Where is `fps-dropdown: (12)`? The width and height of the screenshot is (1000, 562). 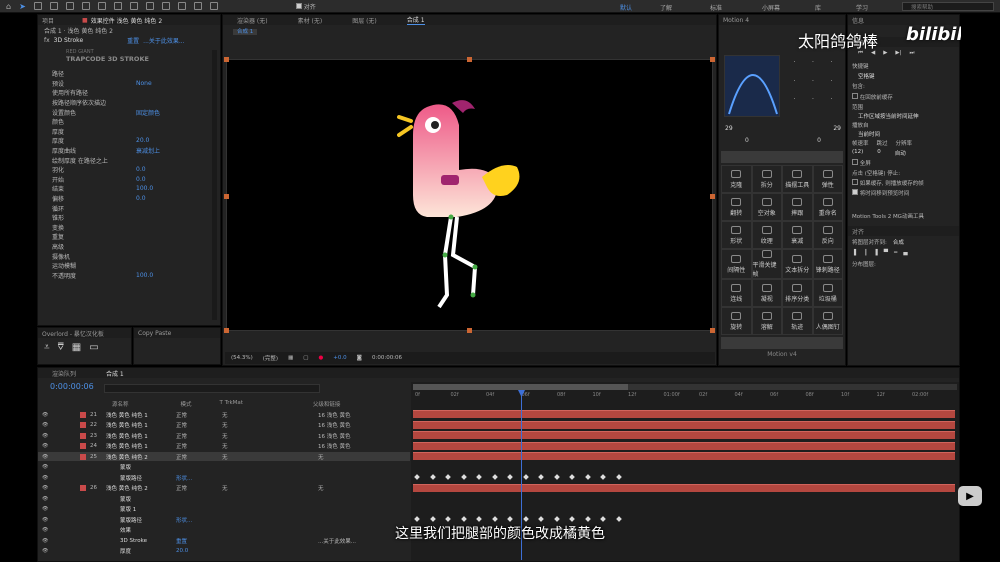
fps-dropdown: (12) is located at coordinates (857, 153).